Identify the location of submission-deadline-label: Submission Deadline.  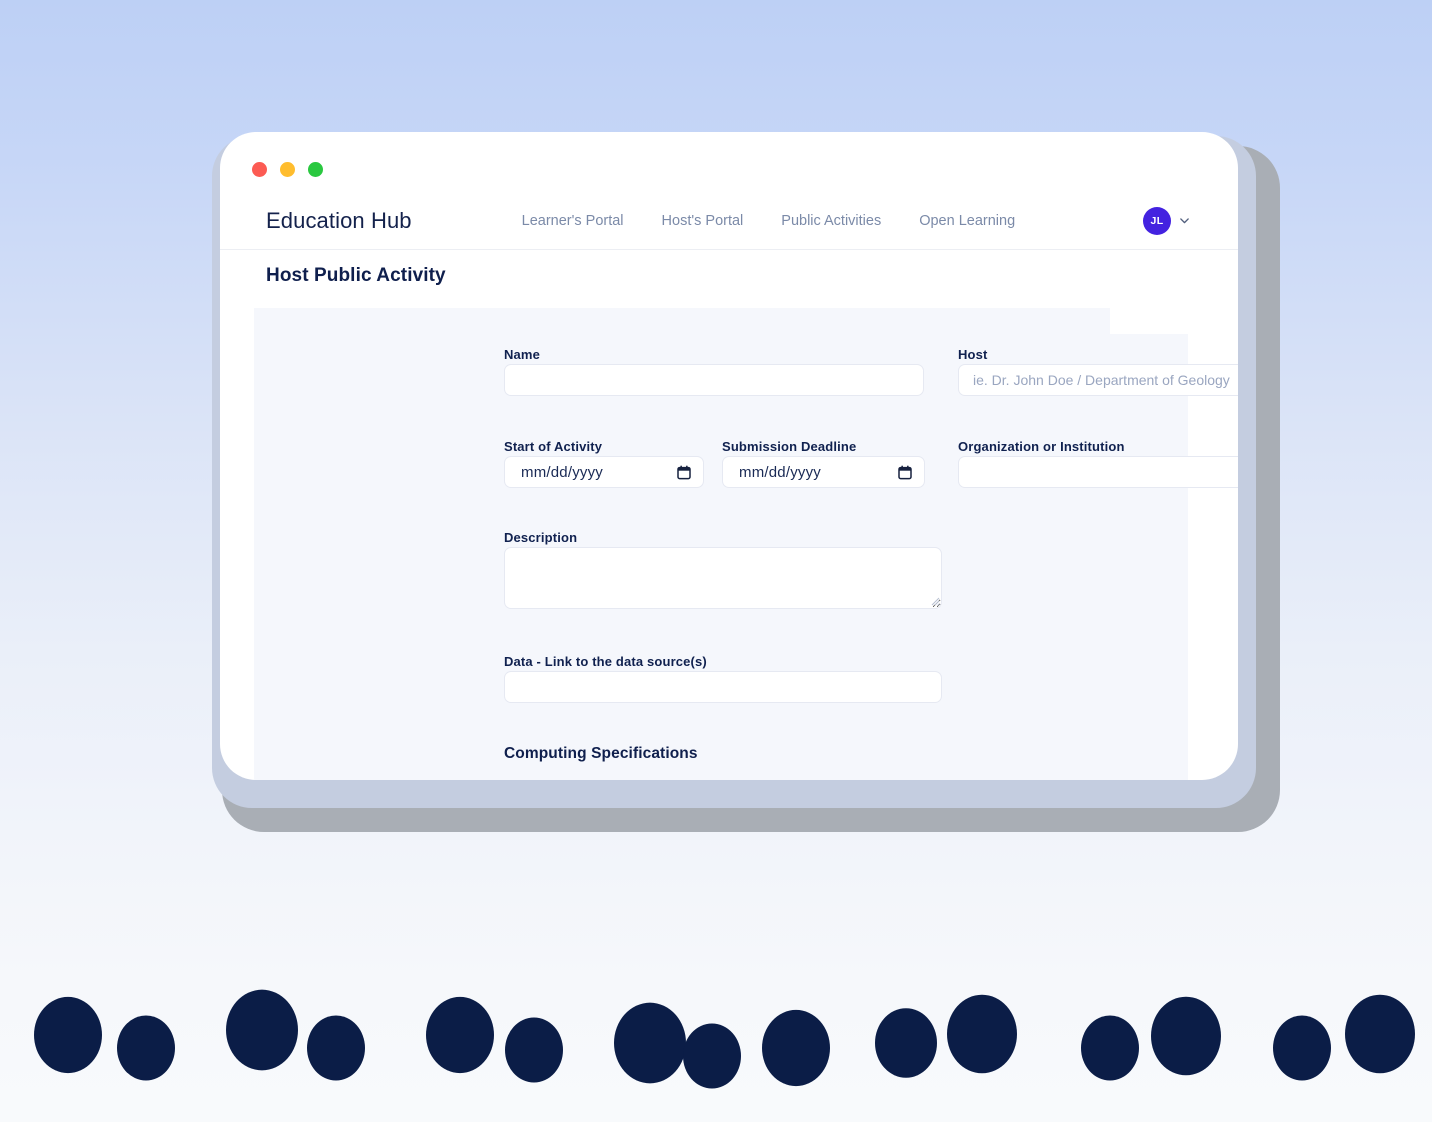
(789, 446).